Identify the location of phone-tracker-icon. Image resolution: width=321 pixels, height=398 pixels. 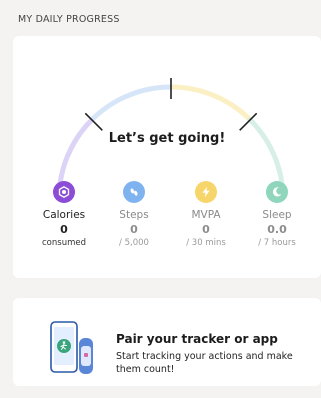
(71, 347).